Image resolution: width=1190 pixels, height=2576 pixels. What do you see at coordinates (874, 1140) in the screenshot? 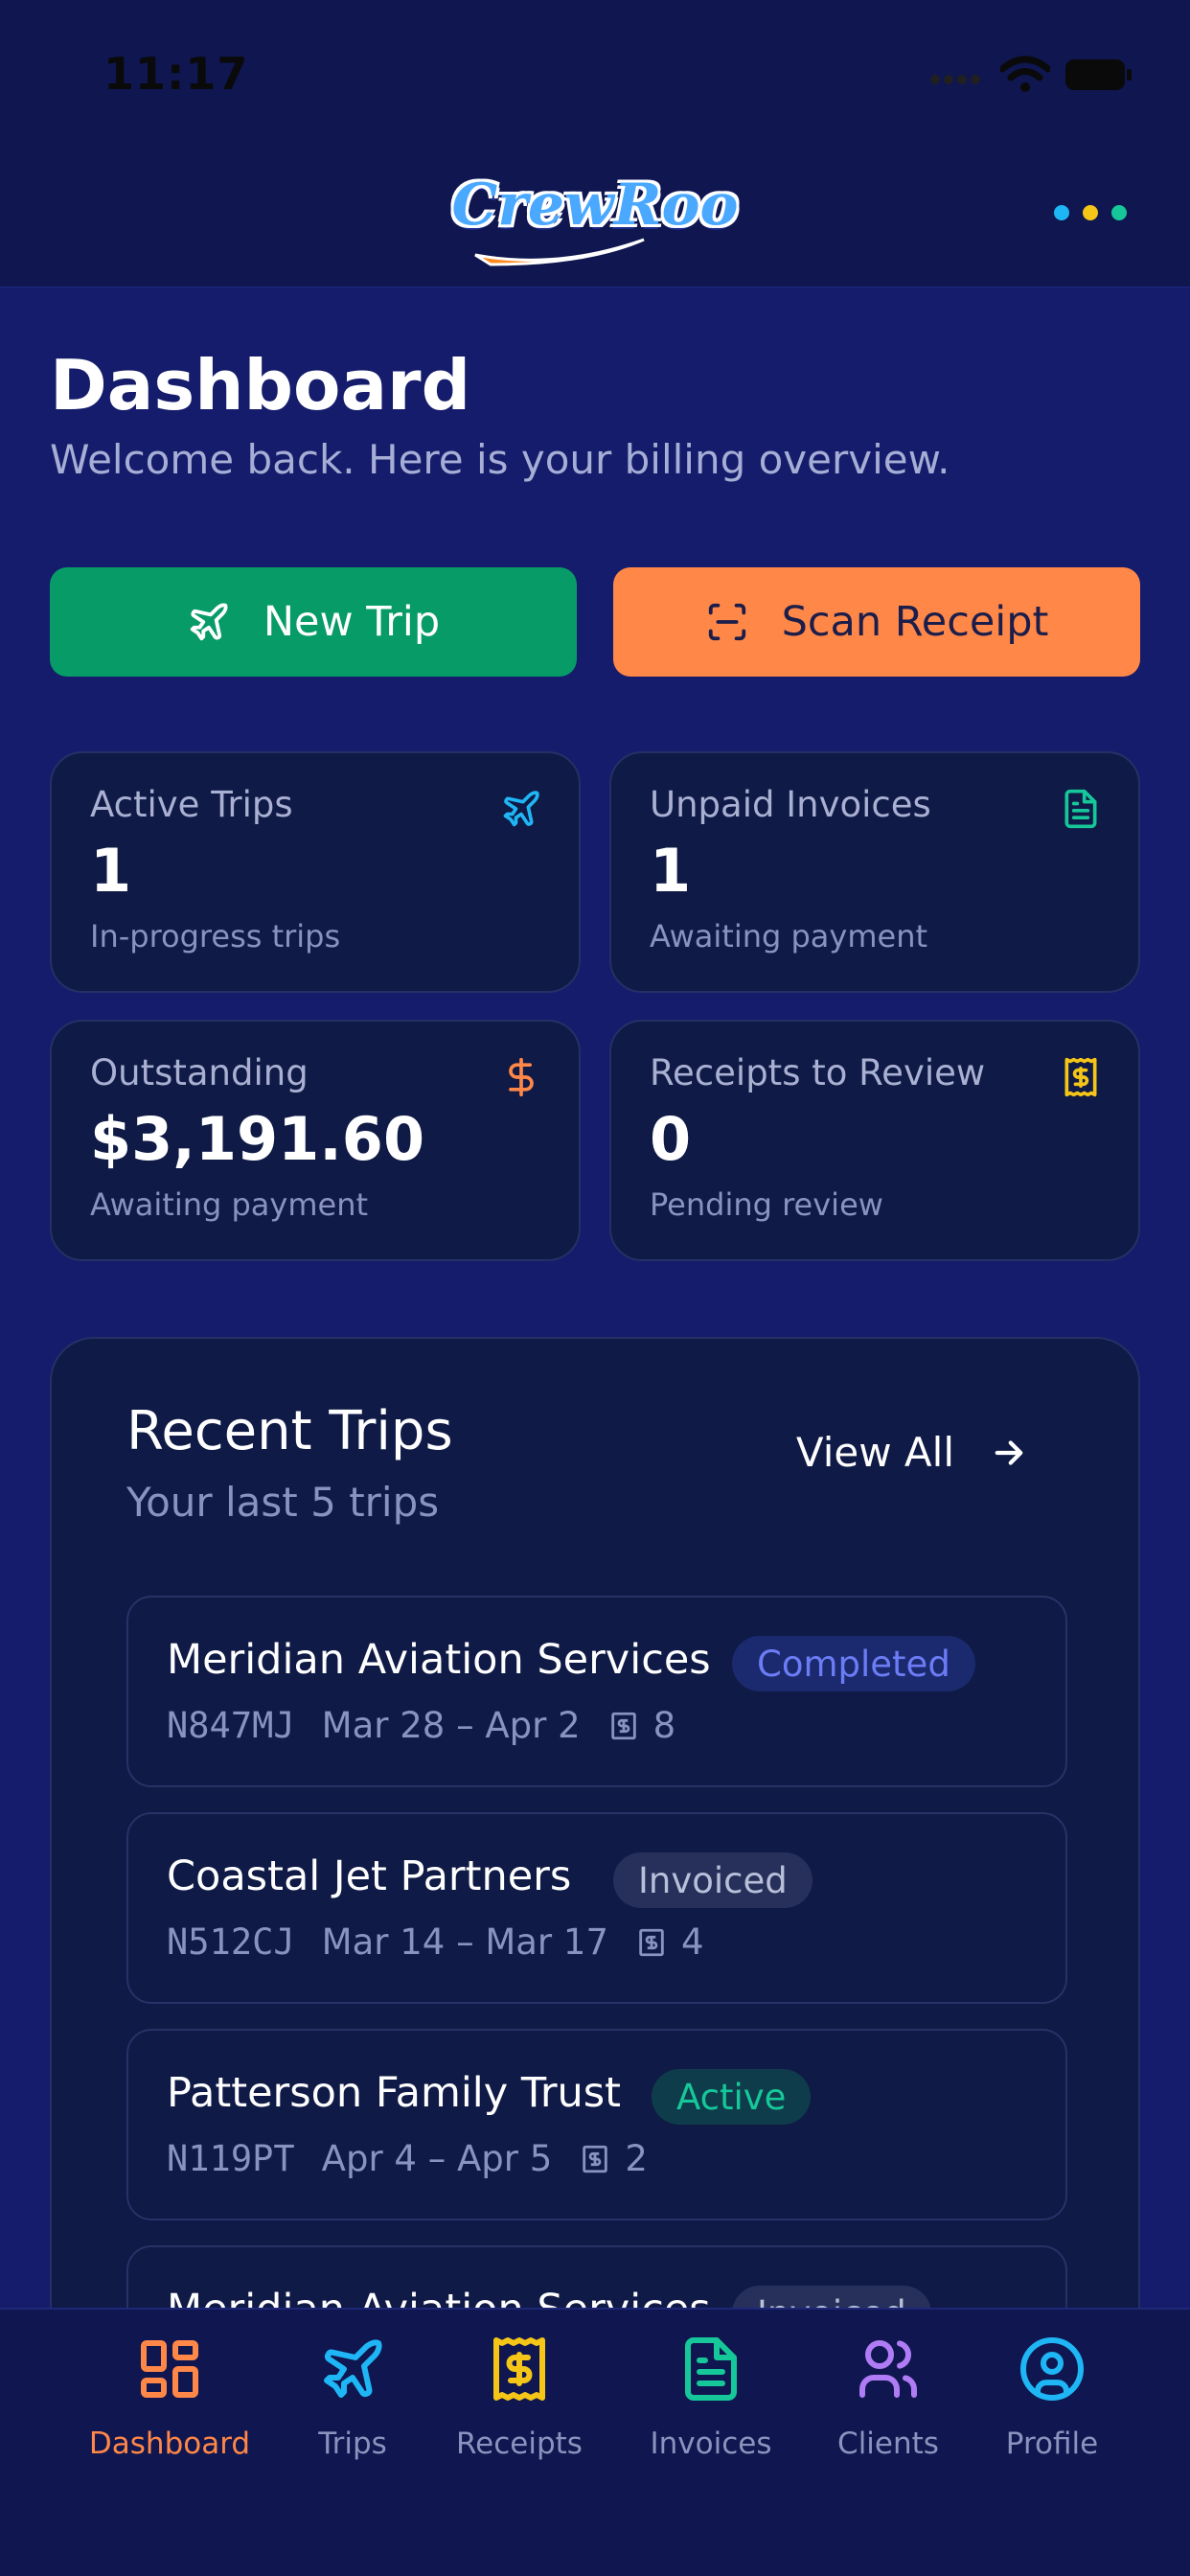
I see `stat-card-receipts-review: Receipts to Review 0 Pending review` at bounding box center [874, 1140].